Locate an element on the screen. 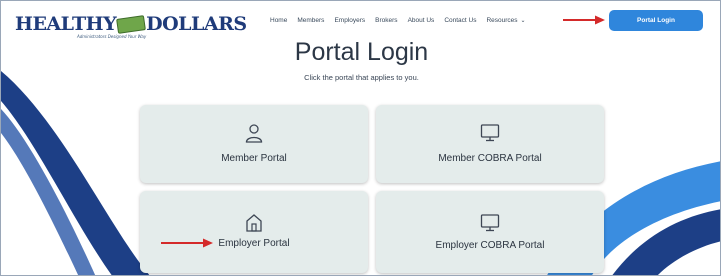  page-title: Portal Login is located at coordinates (361, 52).